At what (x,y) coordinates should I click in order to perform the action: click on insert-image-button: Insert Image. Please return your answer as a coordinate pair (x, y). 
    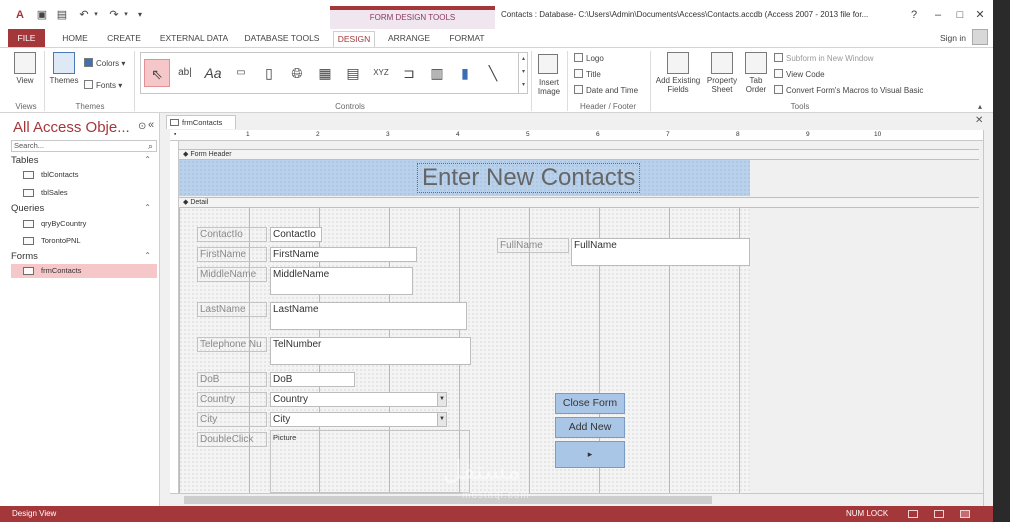
    Looking at the image, I should click on (549, 87).